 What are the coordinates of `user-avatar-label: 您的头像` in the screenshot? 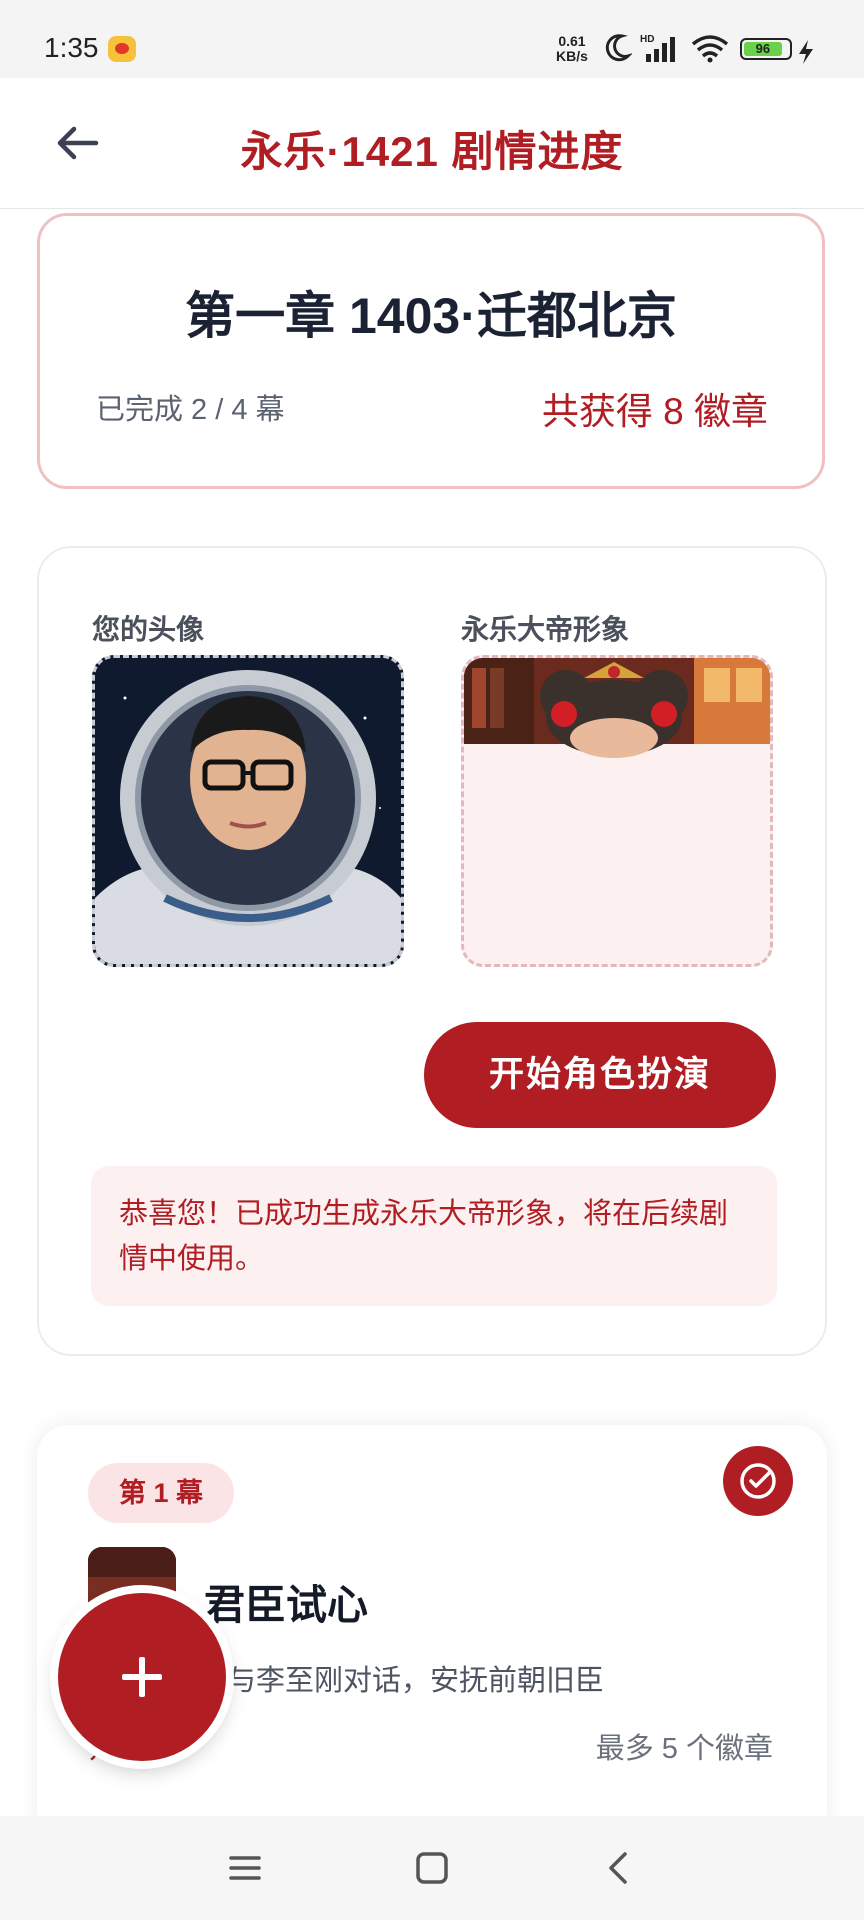 It's located at (148, 629).